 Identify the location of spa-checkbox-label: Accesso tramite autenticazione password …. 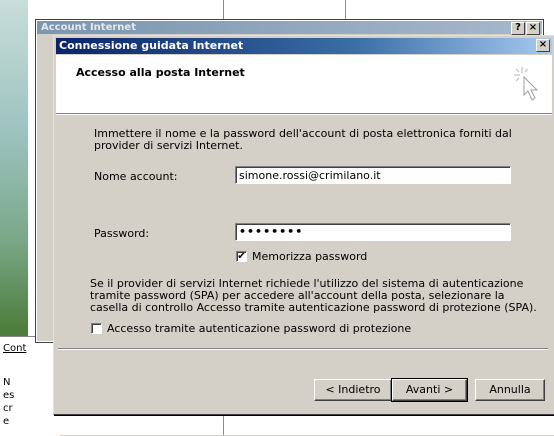
(259, 328).